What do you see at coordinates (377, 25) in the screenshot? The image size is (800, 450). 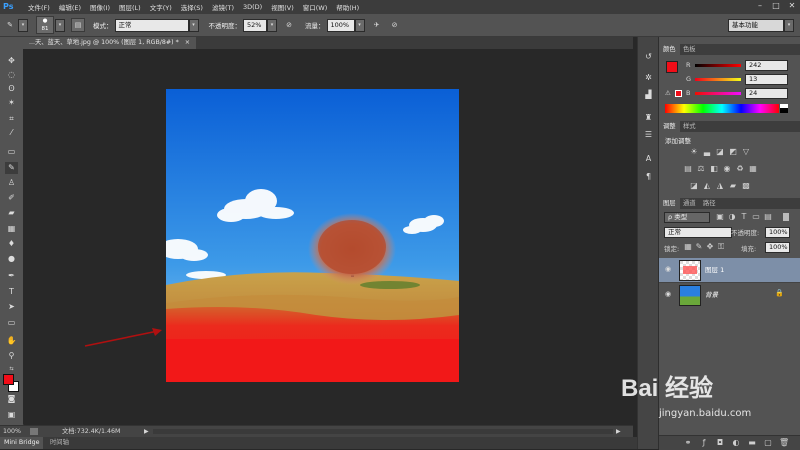 I see `airbrush-icon: ✈` at bounding box center [377, 25].